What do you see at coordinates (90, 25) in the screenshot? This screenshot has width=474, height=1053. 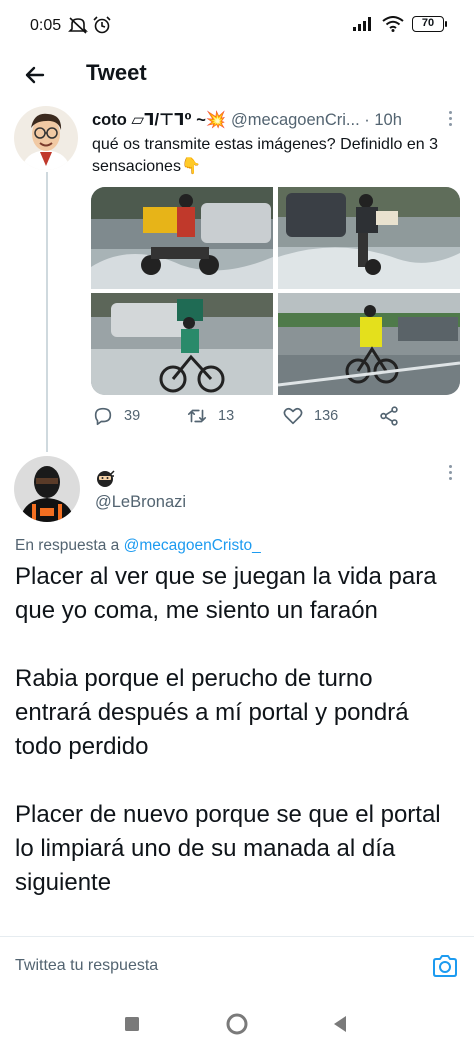 I see `status-notification-icons` at bounding box center [90, 25].